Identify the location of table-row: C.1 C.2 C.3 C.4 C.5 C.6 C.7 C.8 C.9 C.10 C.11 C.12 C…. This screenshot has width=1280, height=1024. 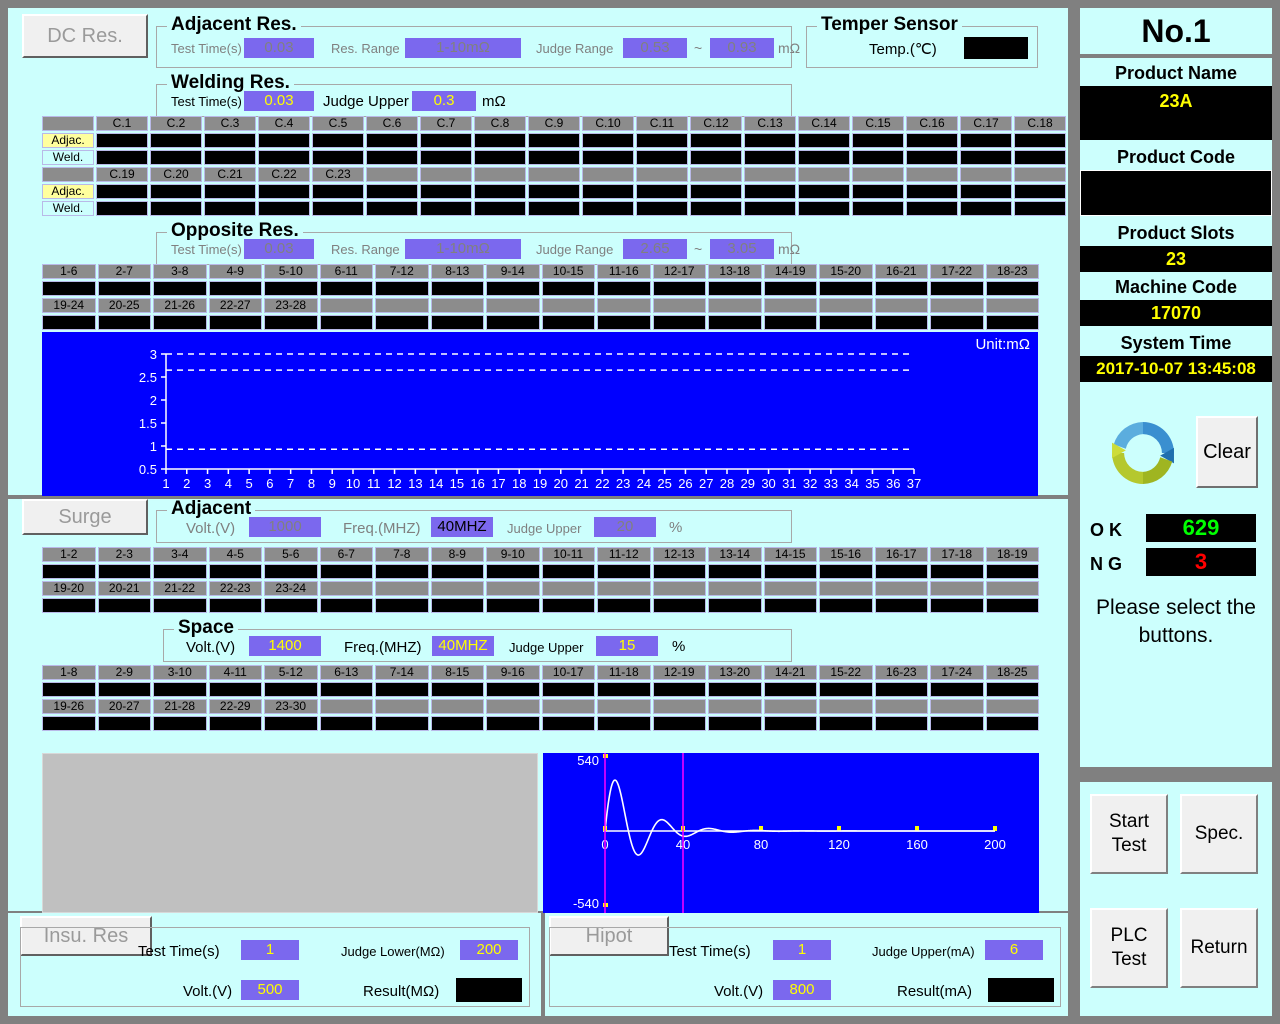
(554, 123).